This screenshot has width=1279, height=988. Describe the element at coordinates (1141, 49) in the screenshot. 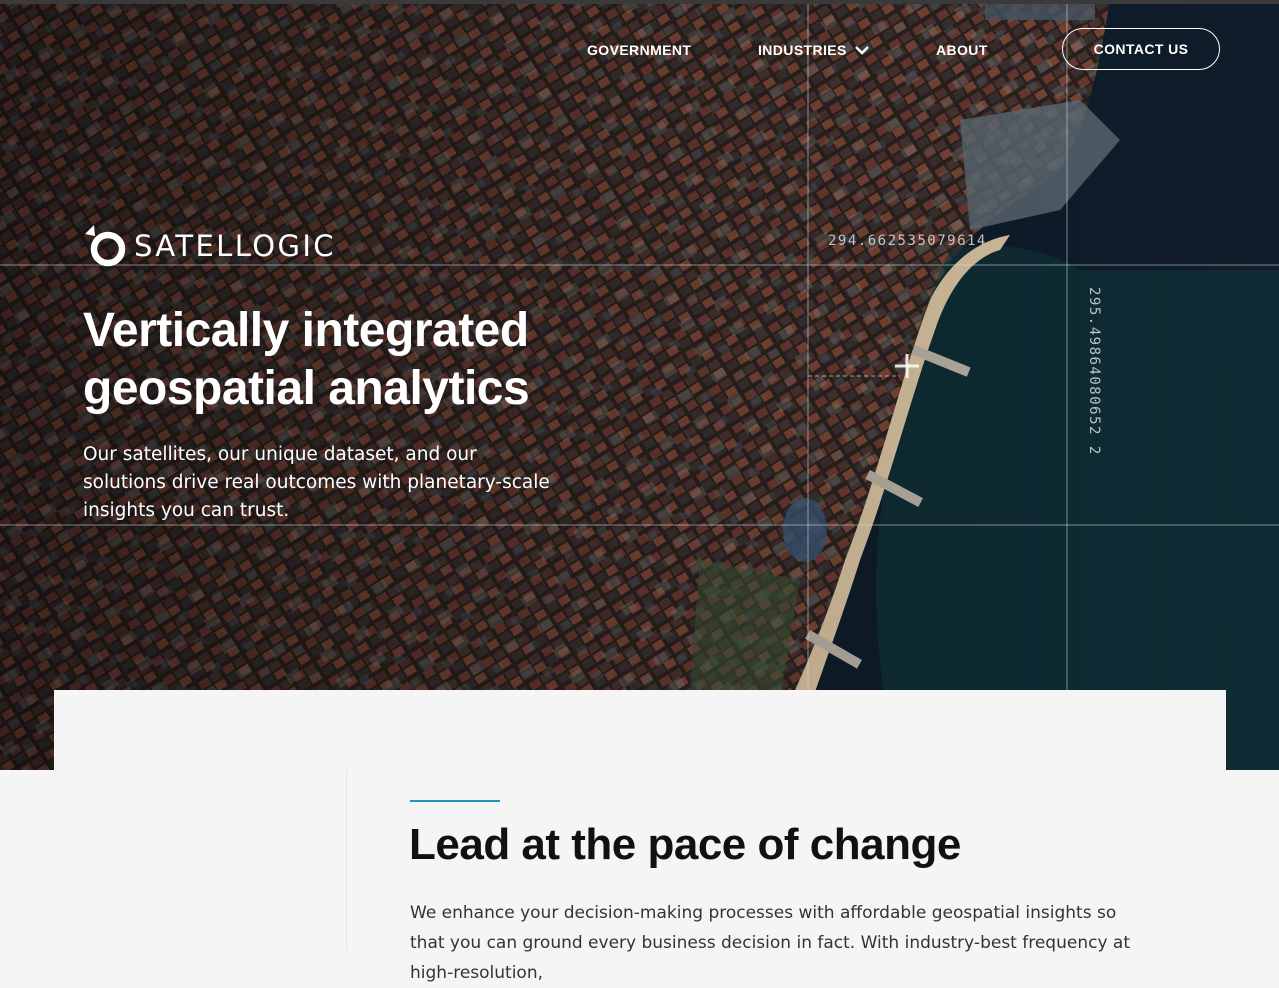

I see `contact-us-button: CONTACT US` at that location.